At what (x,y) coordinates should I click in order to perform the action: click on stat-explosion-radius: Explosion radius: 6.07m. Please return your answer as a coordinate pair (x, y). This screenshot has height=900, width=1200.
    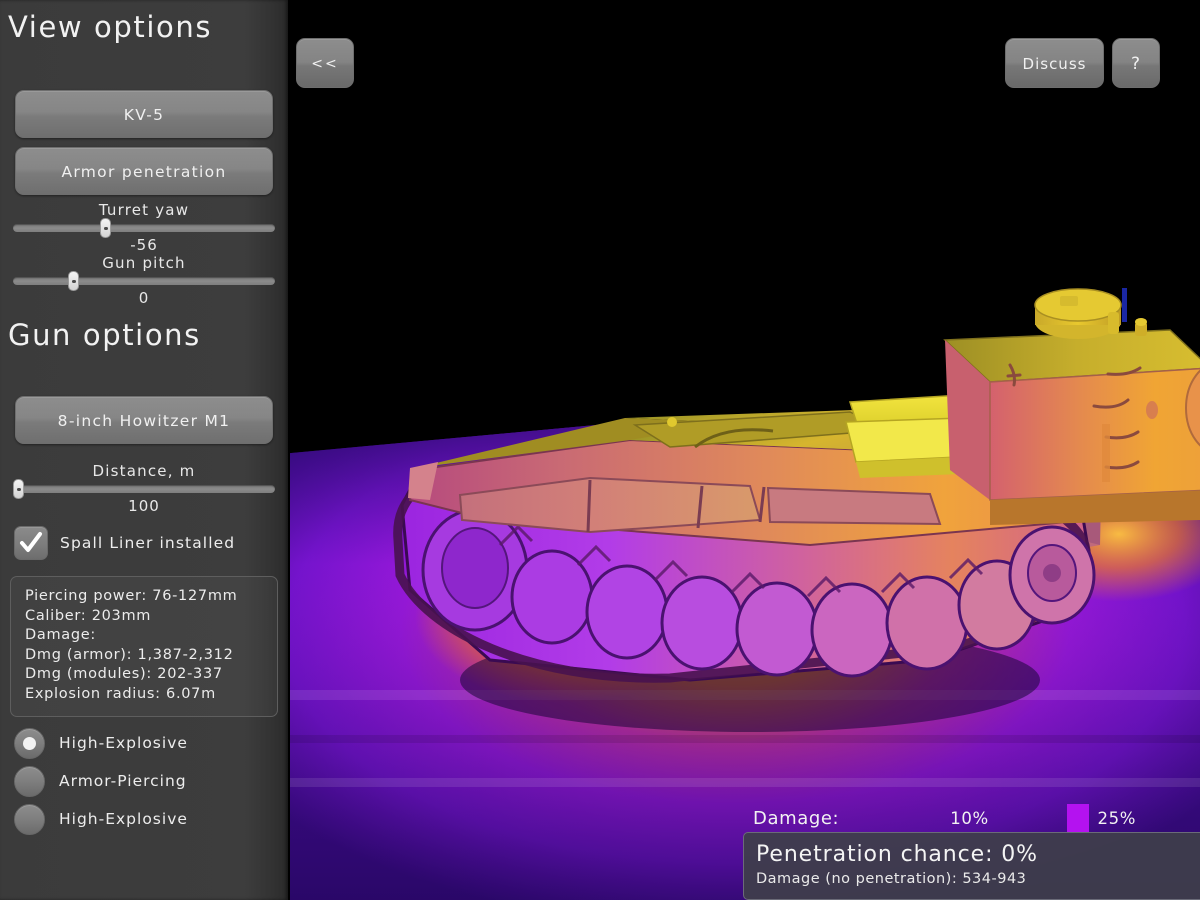
    Looking at the image, I should click on (120, 693).